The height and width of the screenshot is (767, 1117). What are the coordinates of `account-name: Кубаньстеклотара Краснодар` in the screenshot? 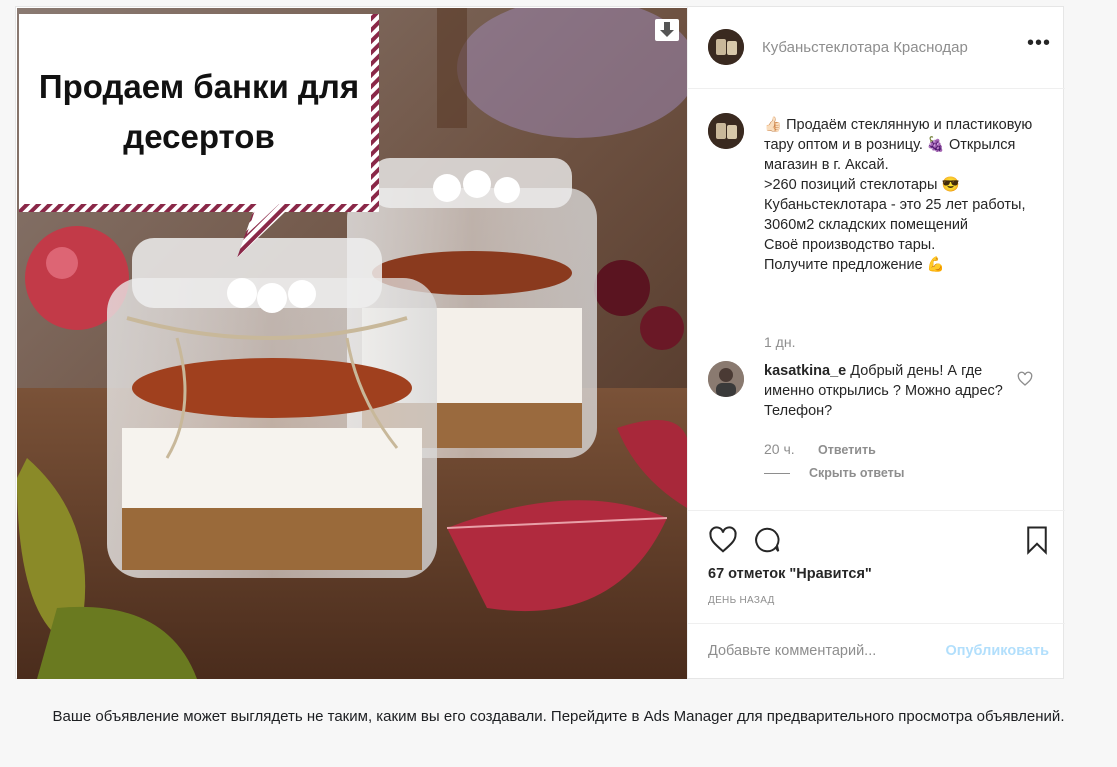 It's located at (865, 47).